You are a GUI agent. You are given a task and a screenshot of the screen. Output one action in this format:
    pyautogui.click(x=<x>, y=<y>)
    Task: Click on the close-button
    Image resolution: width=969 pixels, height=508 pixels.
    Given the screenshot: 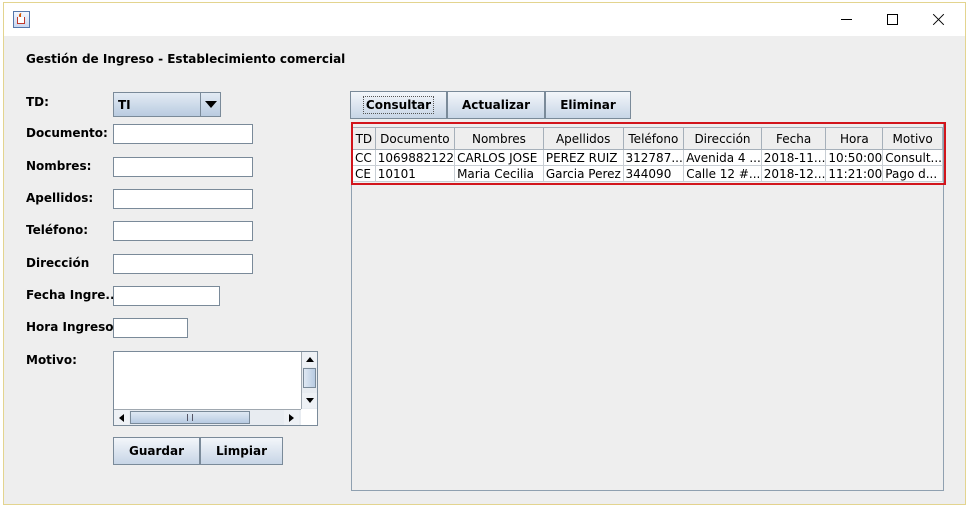 What is the action you would take?
    pyautogui.click(x=938, y=19)
    